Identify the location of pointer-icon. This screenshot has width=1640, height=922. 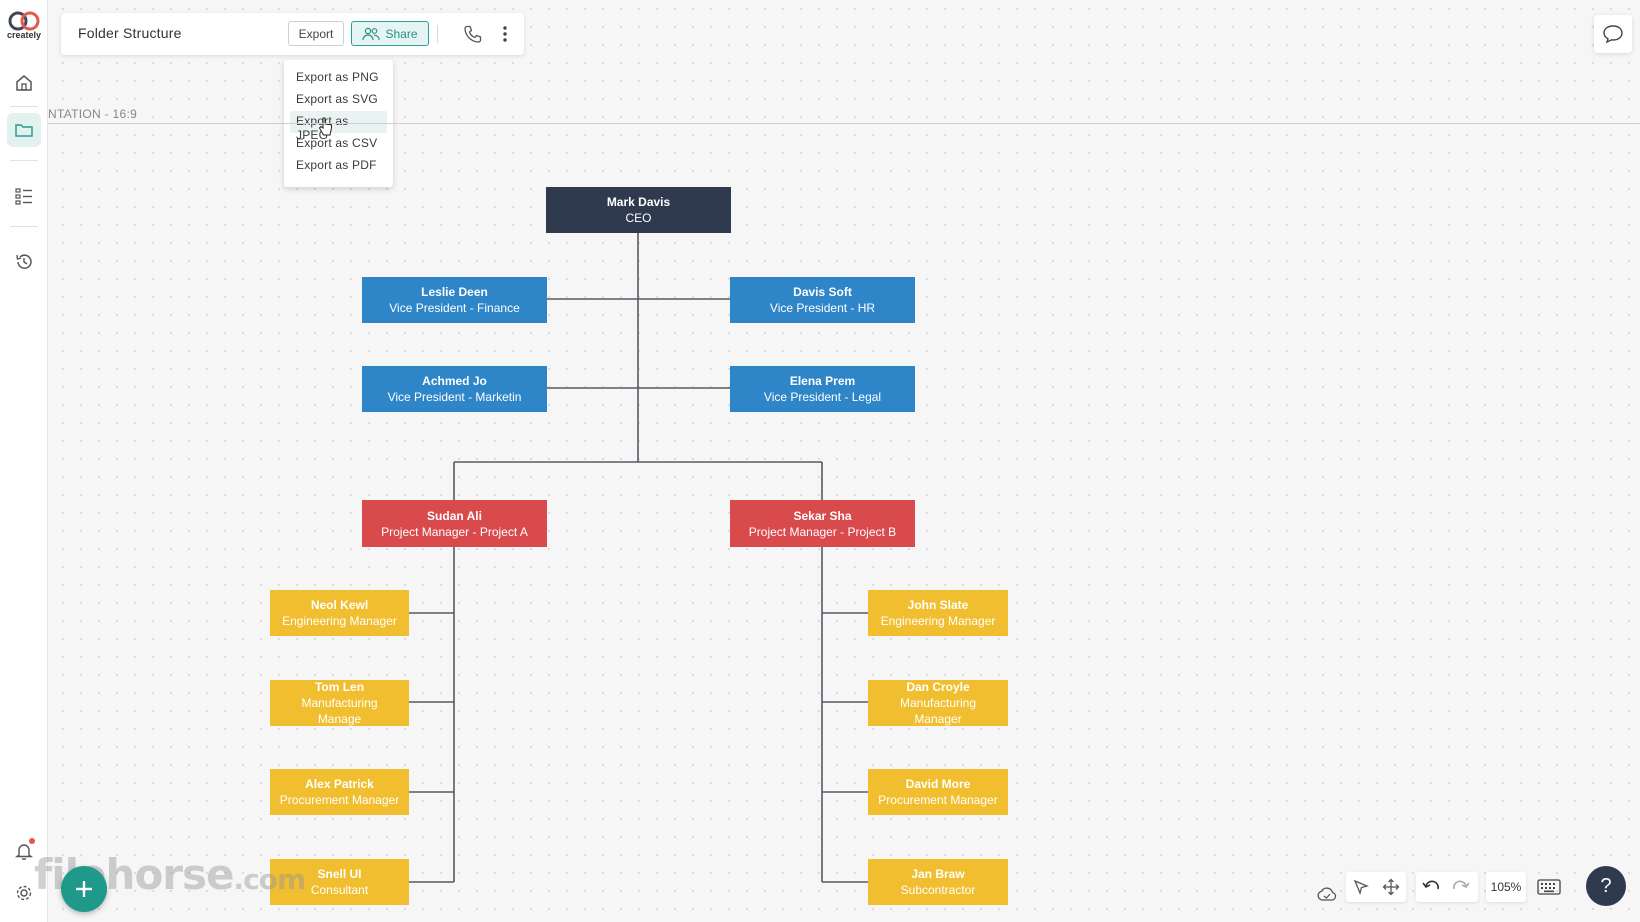
(1361, 887).